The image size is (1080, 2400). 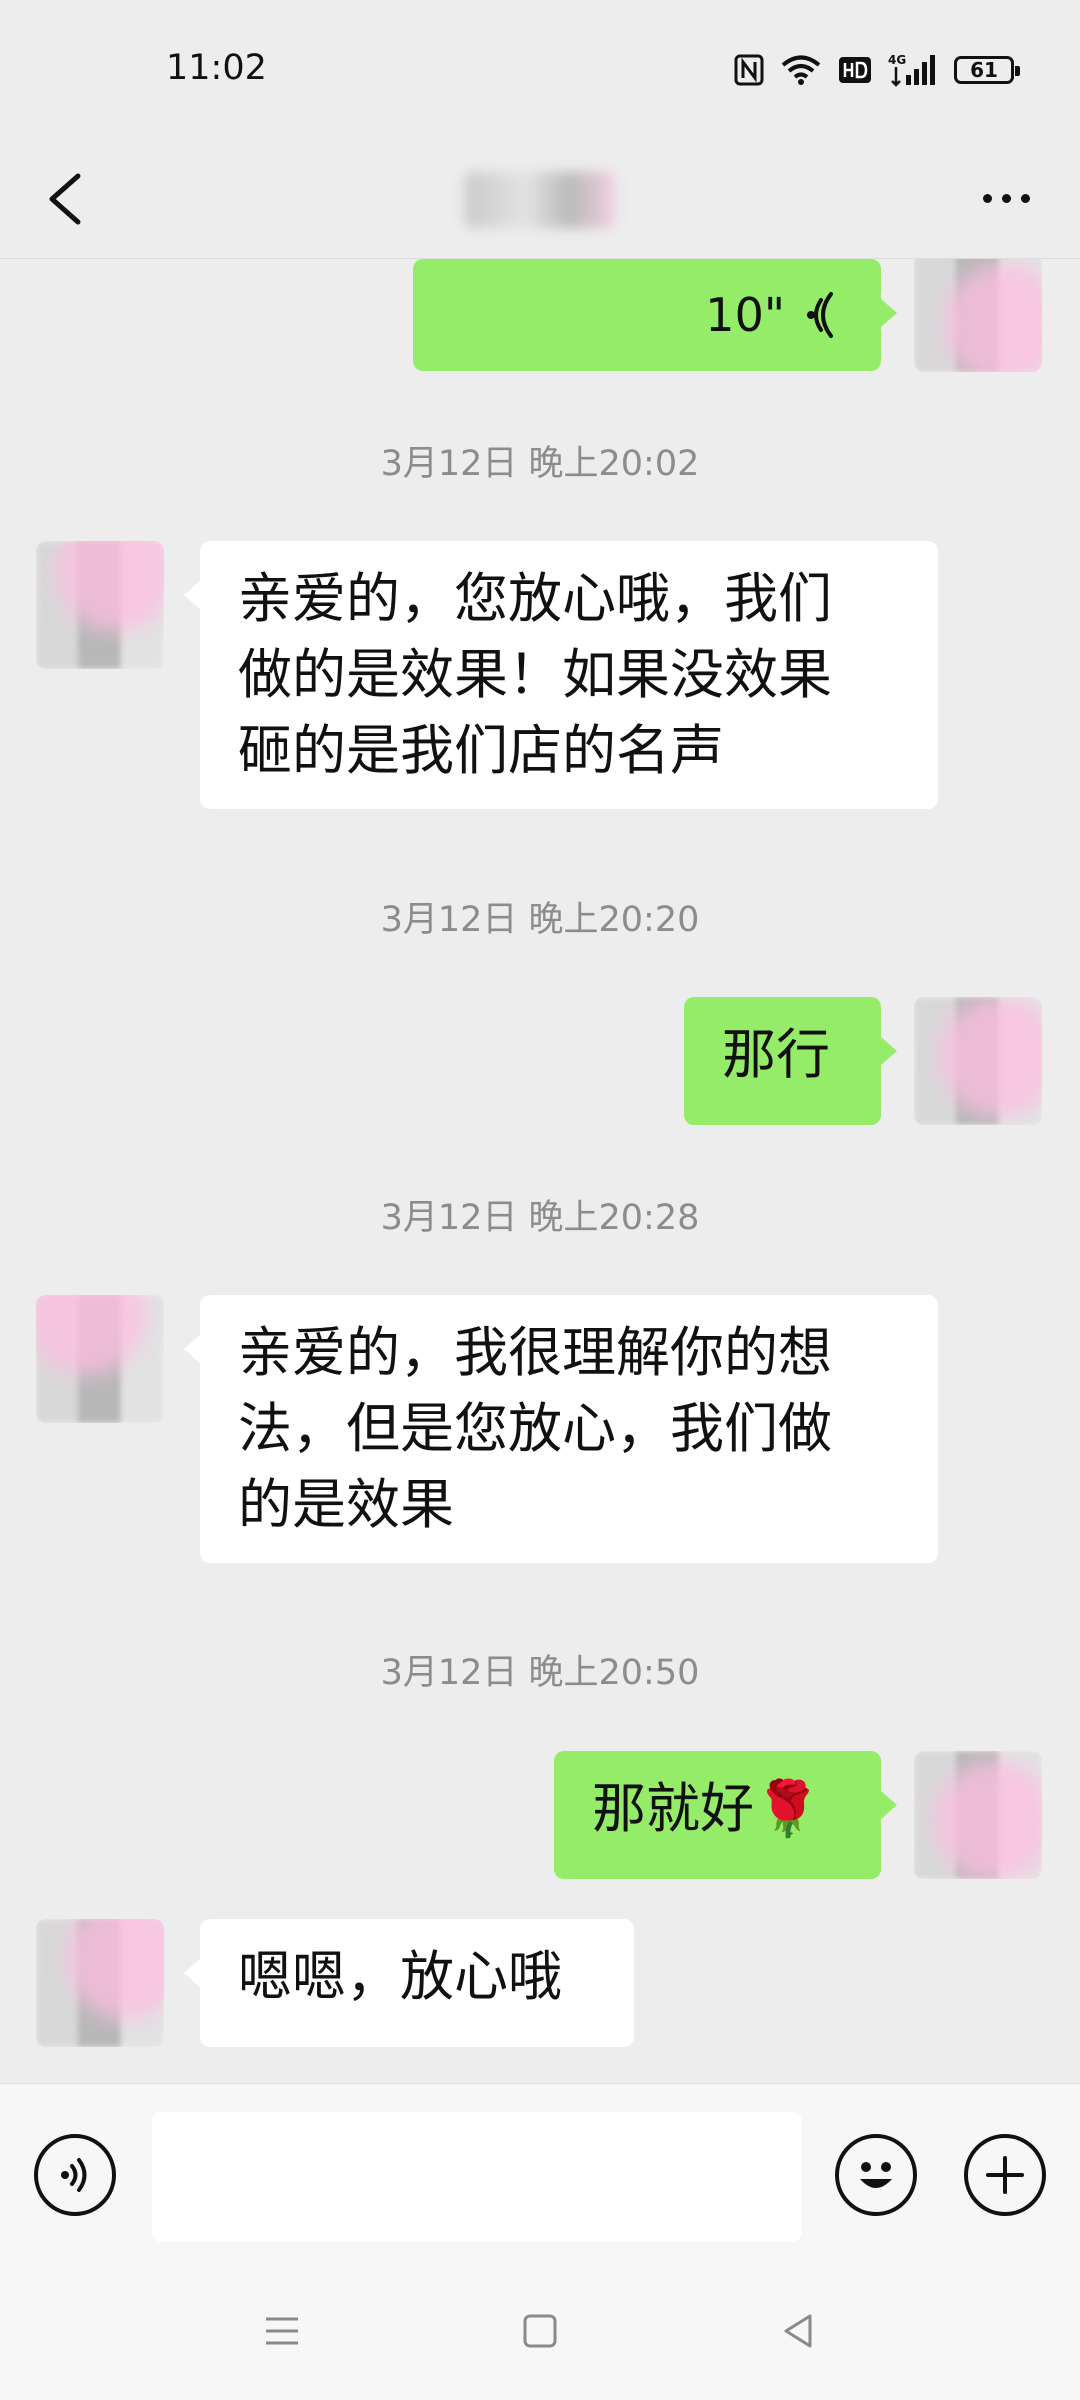 What do you see at coordinates (535, 1428) in the screenshot?
I see `message-line: 法，但是您放心，我们做` at bounding box center [535, 1428].